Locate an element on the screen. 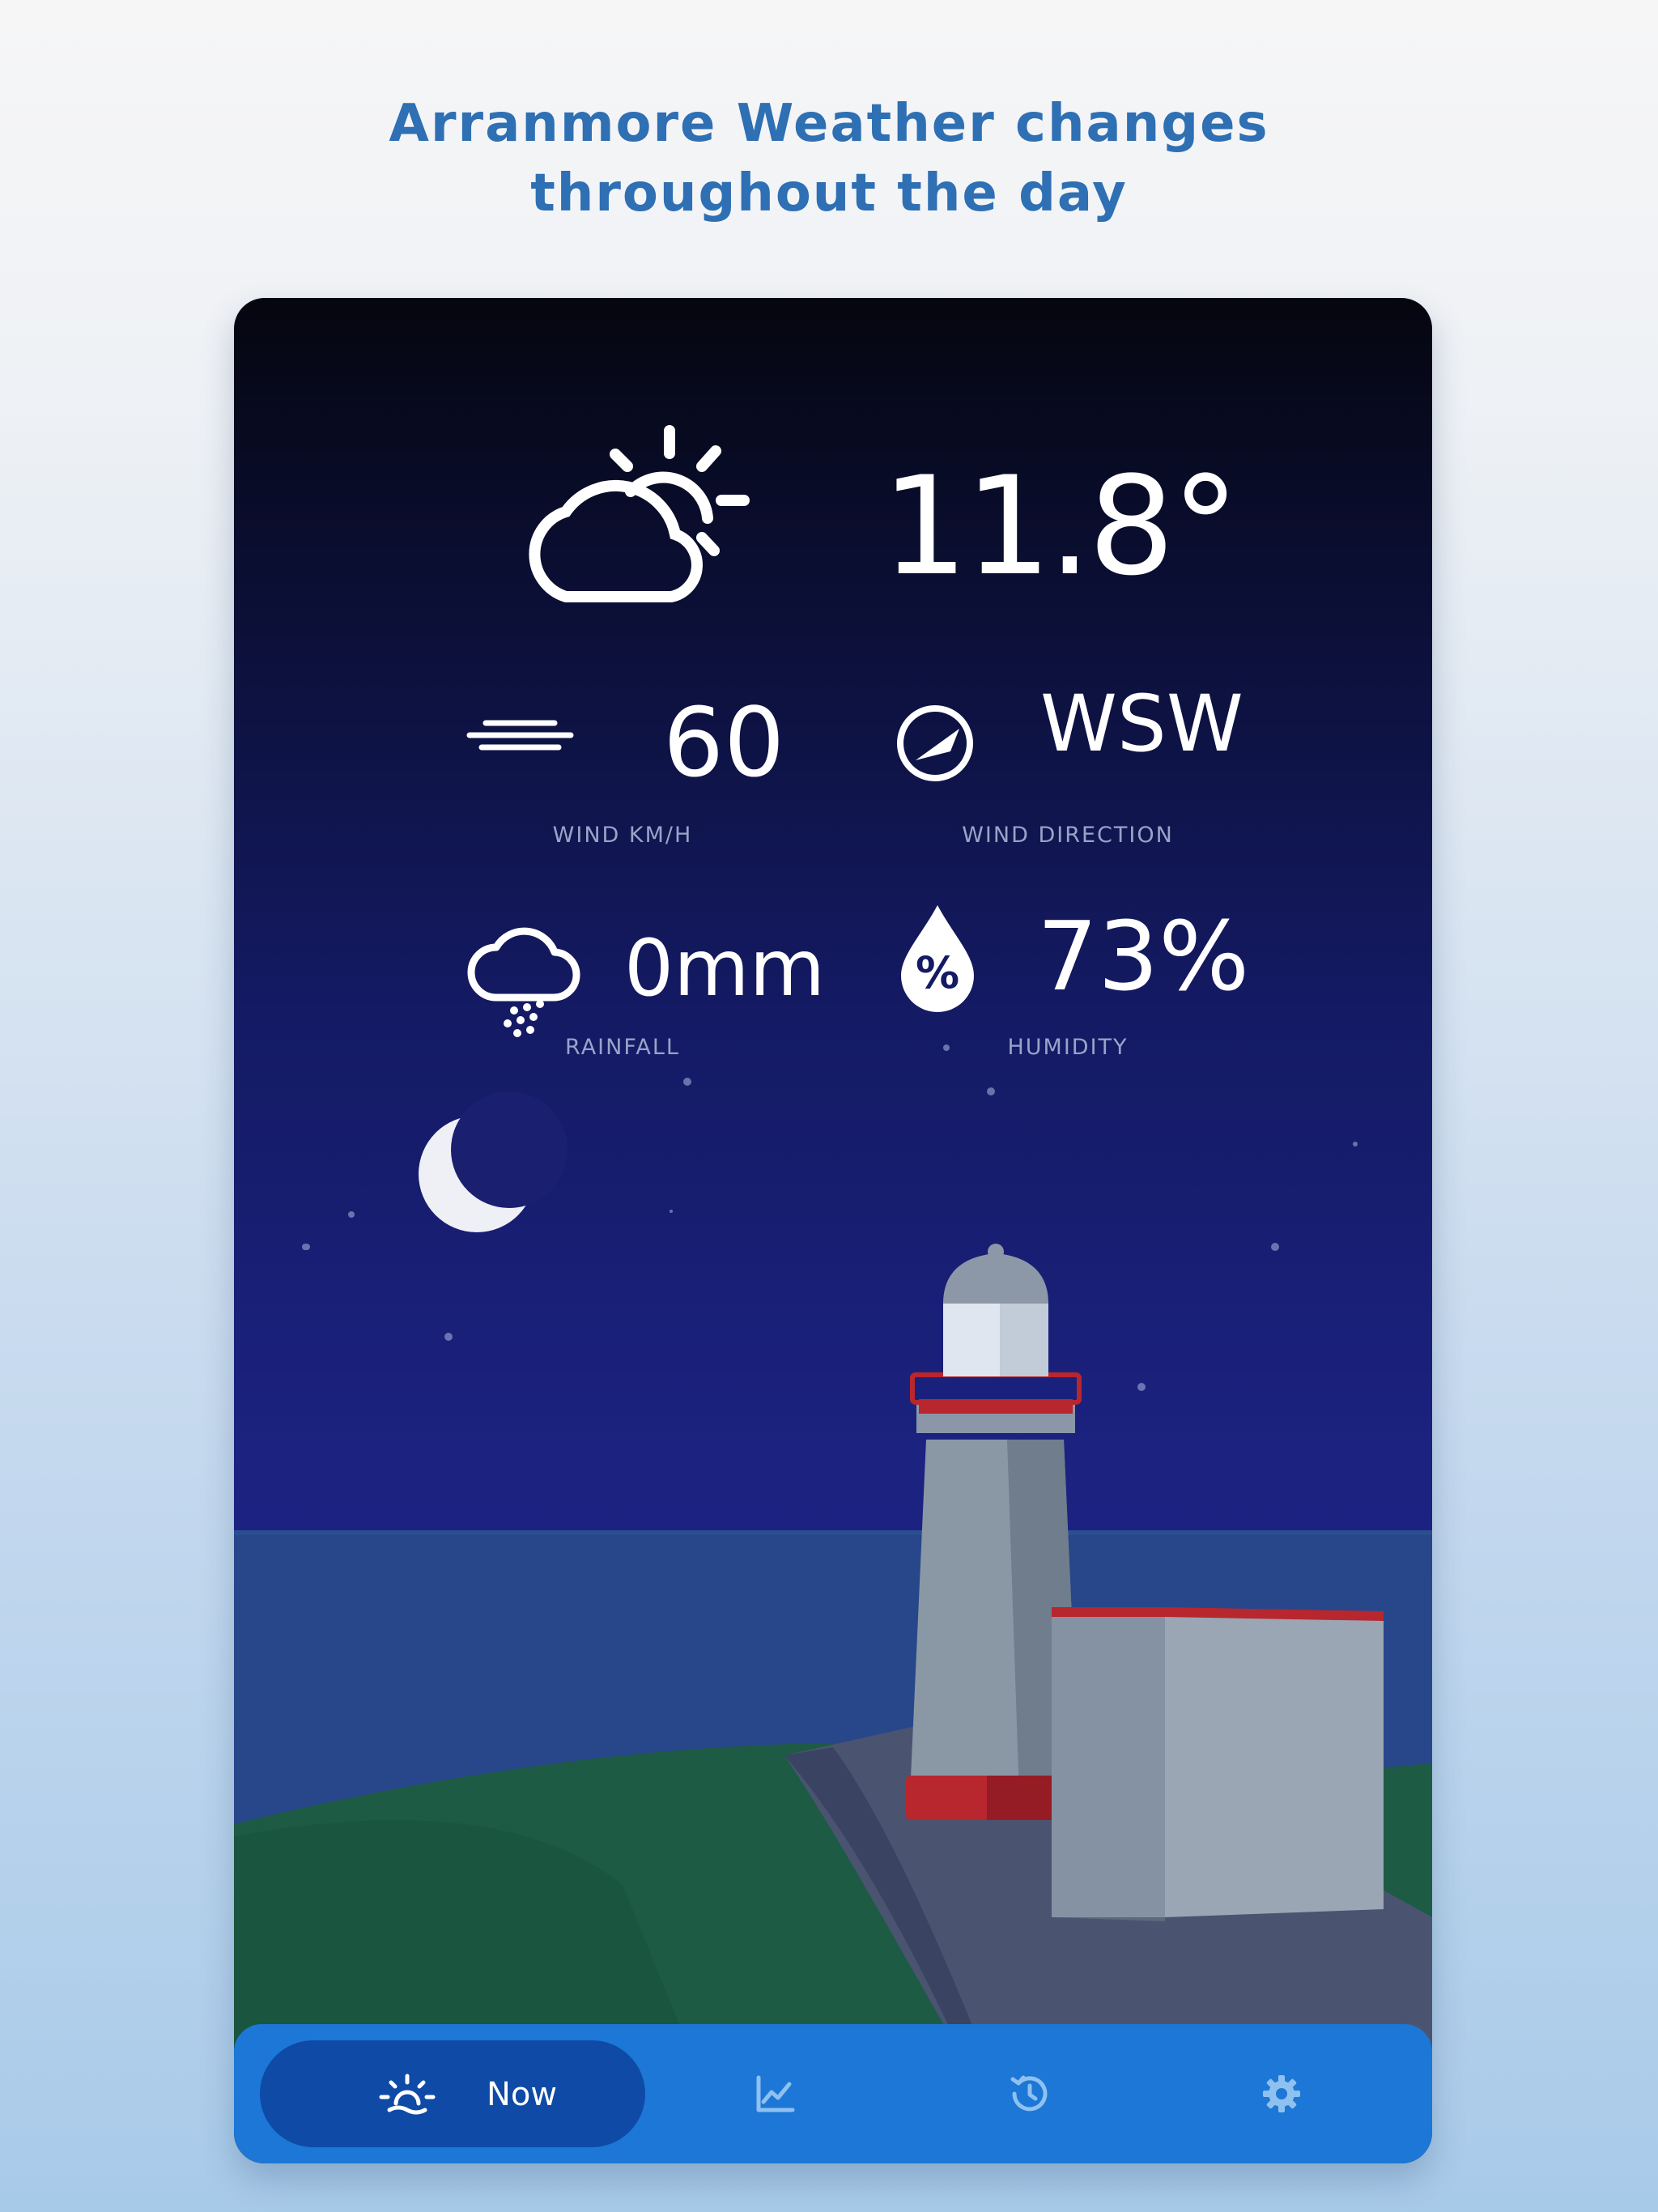 The image size is (1658, 2212). wind-direction-label: WIND DIRECTION is located at coordinates (1068, 835).